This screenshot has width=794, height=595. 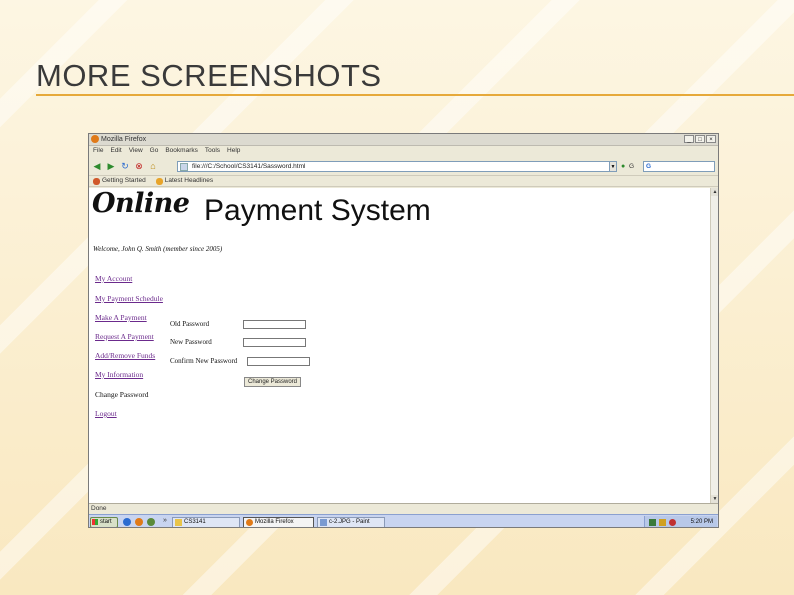 What do you see at coordinates (189, 180) in the screenshot?
I see `bookmark-label: Latest Headlines` at bounding box center [189, 180].